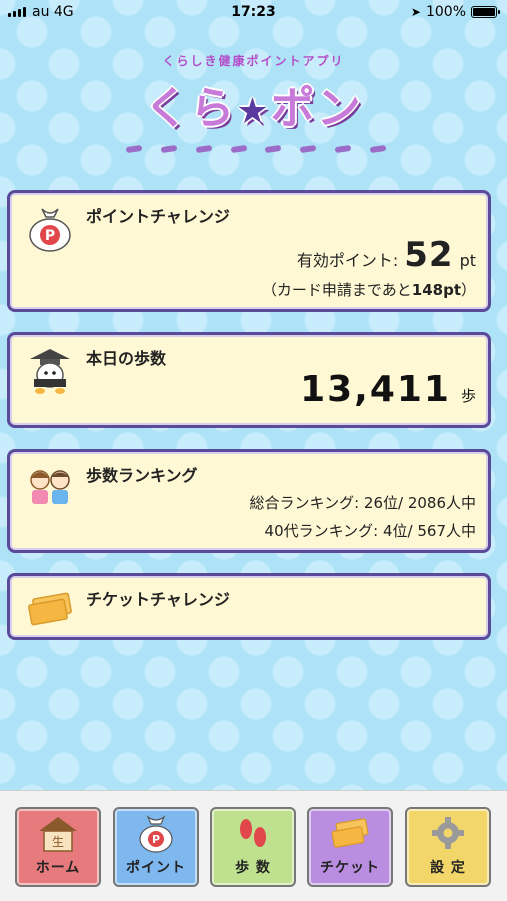 This screenshot has width=507, height=901. I want to click on app-logo: くら★ポン, so click(253, 104).